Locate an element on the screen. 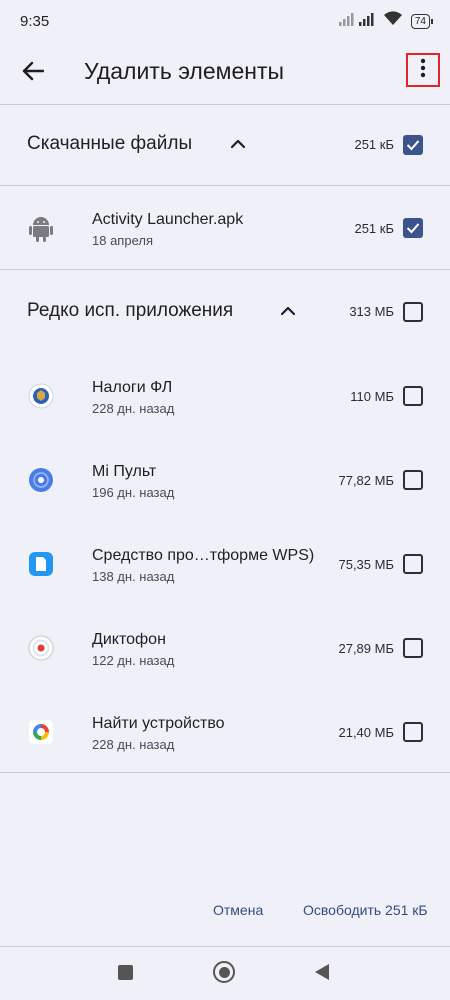 The image size is (450, 1000). list-item-activity-launcher: Activity Launcher.apk 18 апреля 251 кБ is located at coordinates (225, 228).